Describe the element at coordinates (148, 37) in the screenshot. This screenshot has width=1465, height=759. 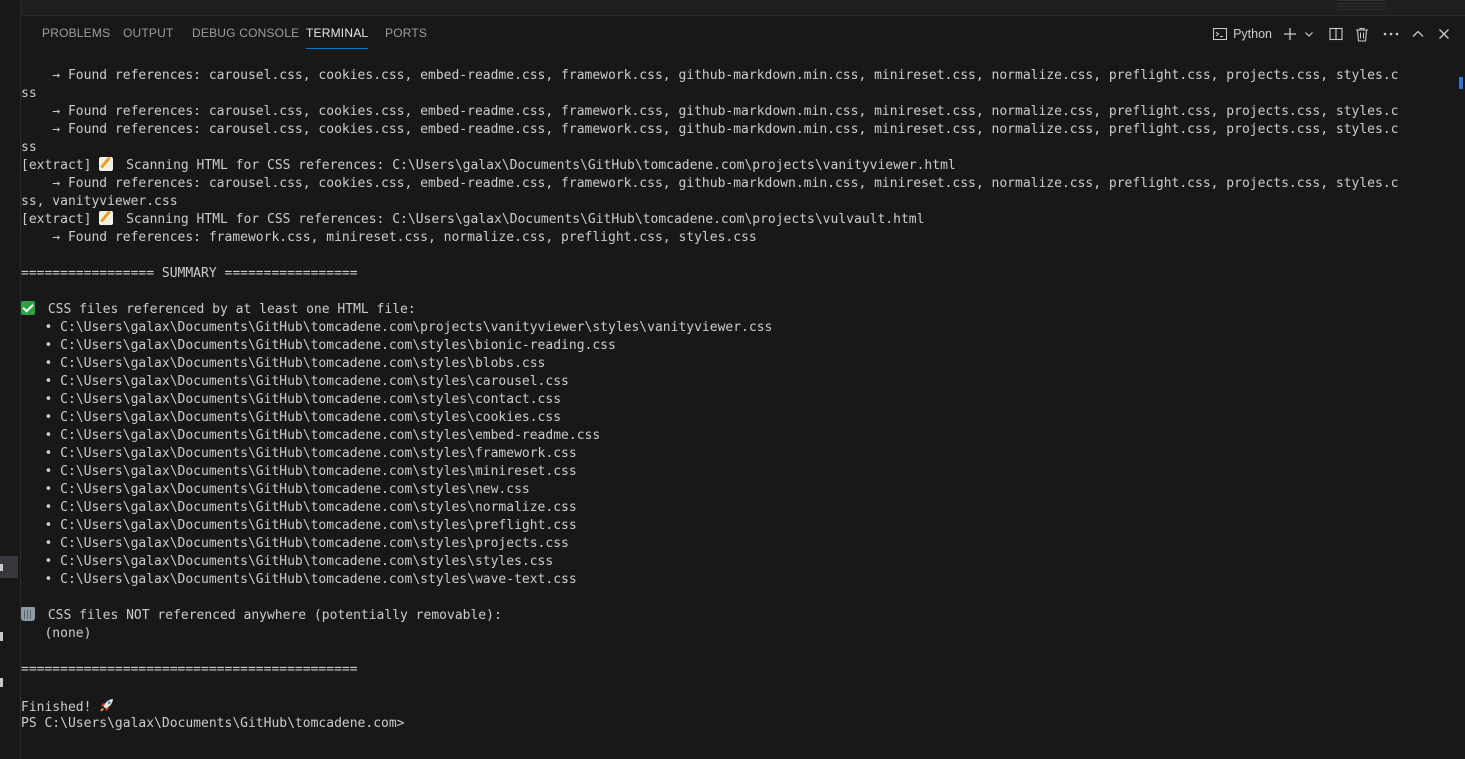
I see `tab-output: OUTPUT` at that location.